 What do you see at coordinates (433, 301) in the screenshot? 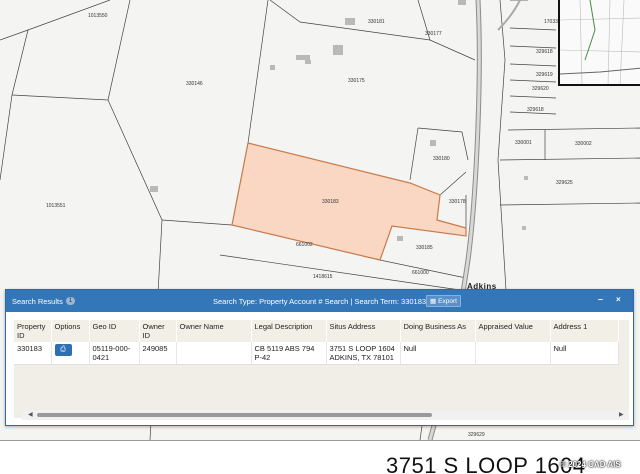
I see `export-icon: ▦` at bounding box center [433, 301].